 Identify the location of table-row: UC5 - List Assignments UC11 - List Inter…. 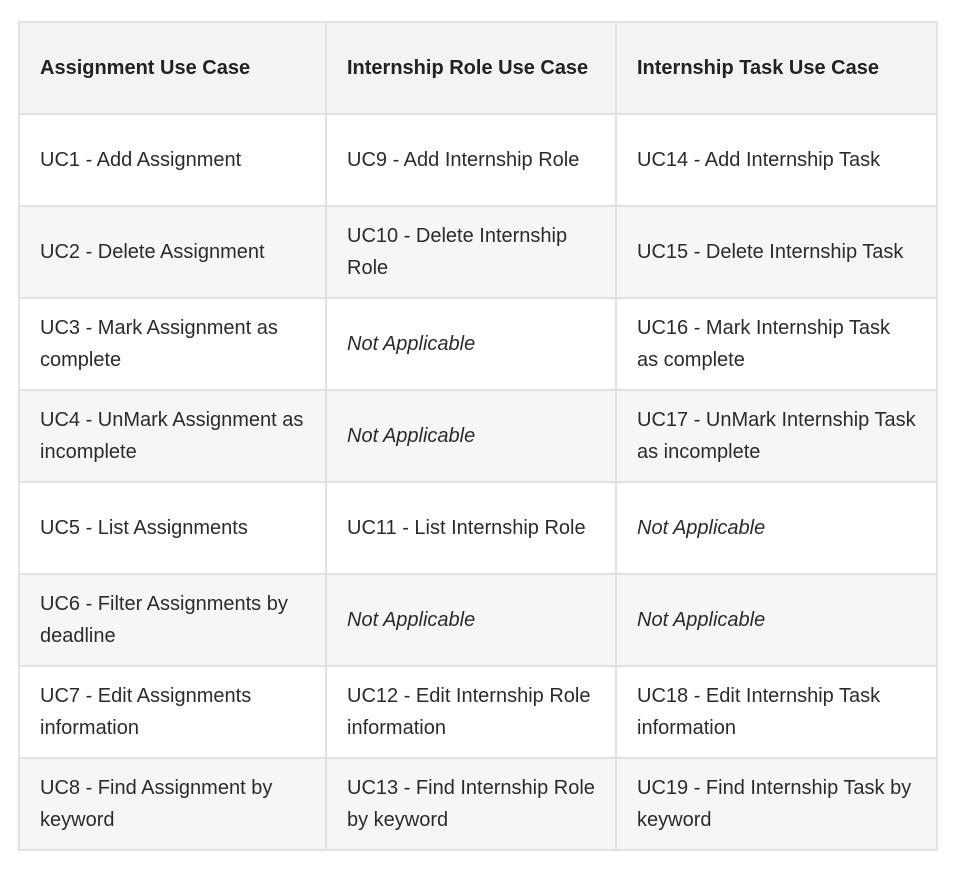
(478, 528).